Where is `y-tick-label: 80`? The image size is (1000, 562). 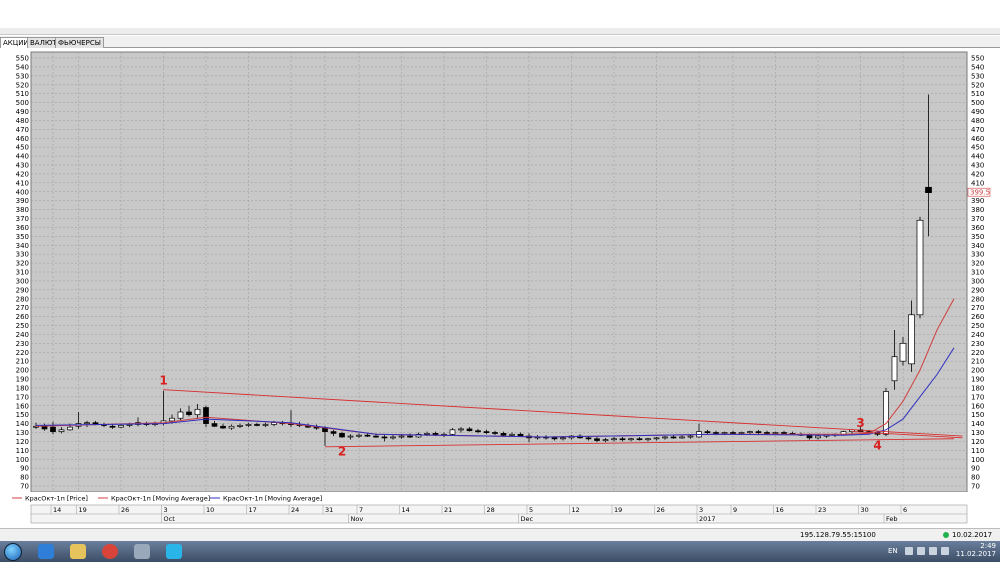 y-tick-label: 80 is located at coordinates (24, 478).